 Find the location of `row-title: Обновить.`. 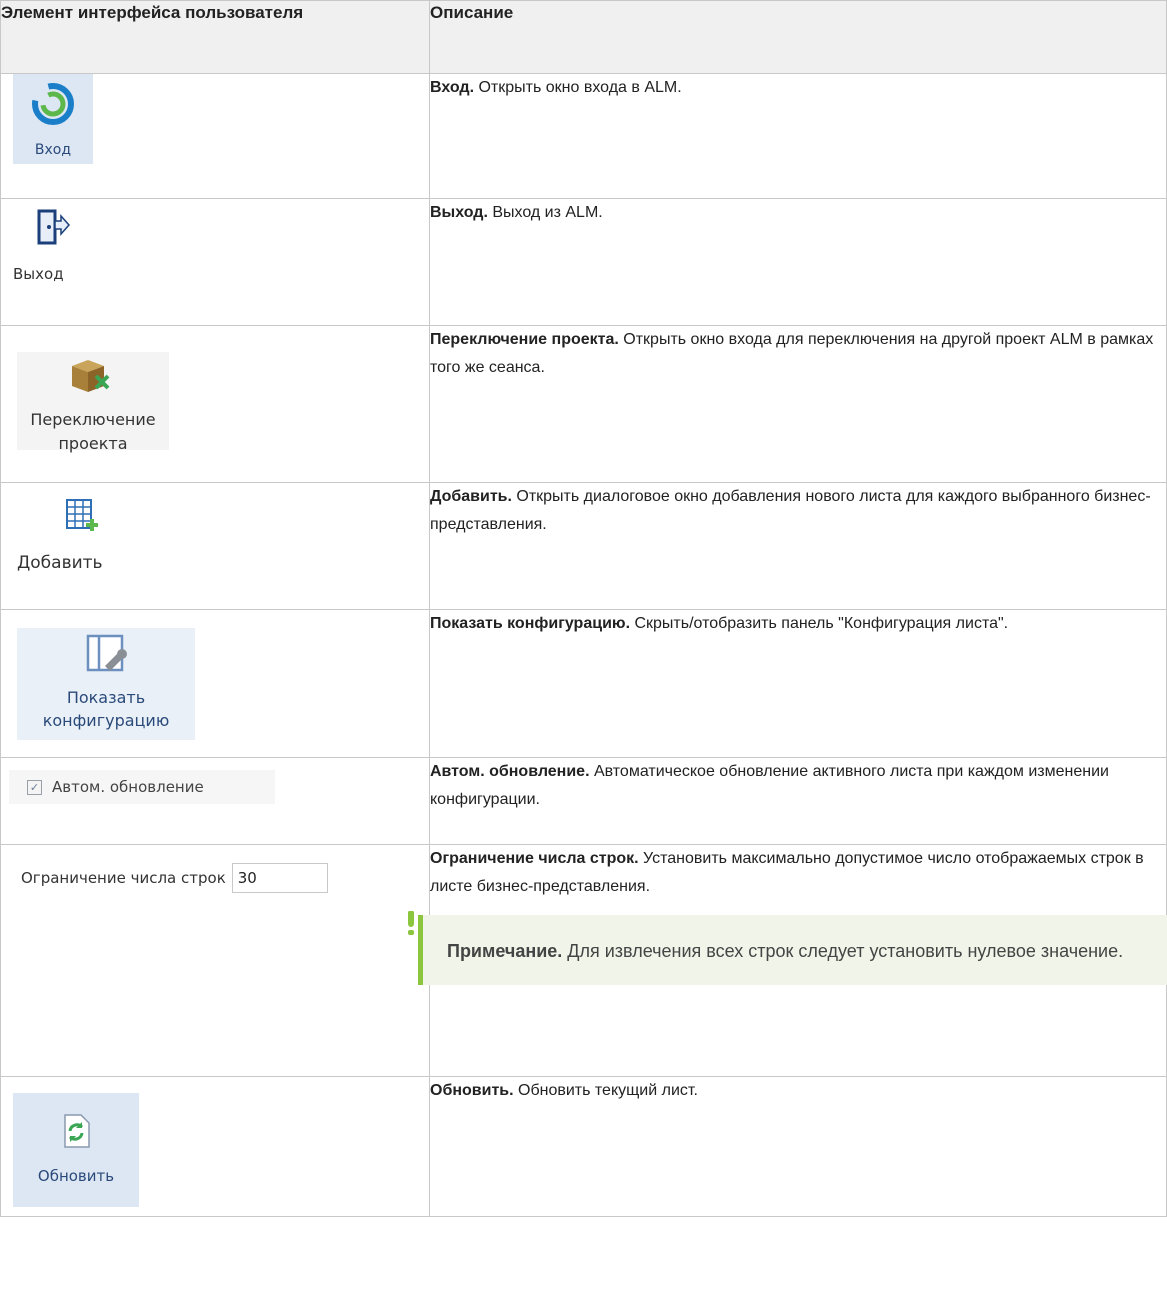

row-title: Обновить. is located at coordinates (472, 1090).